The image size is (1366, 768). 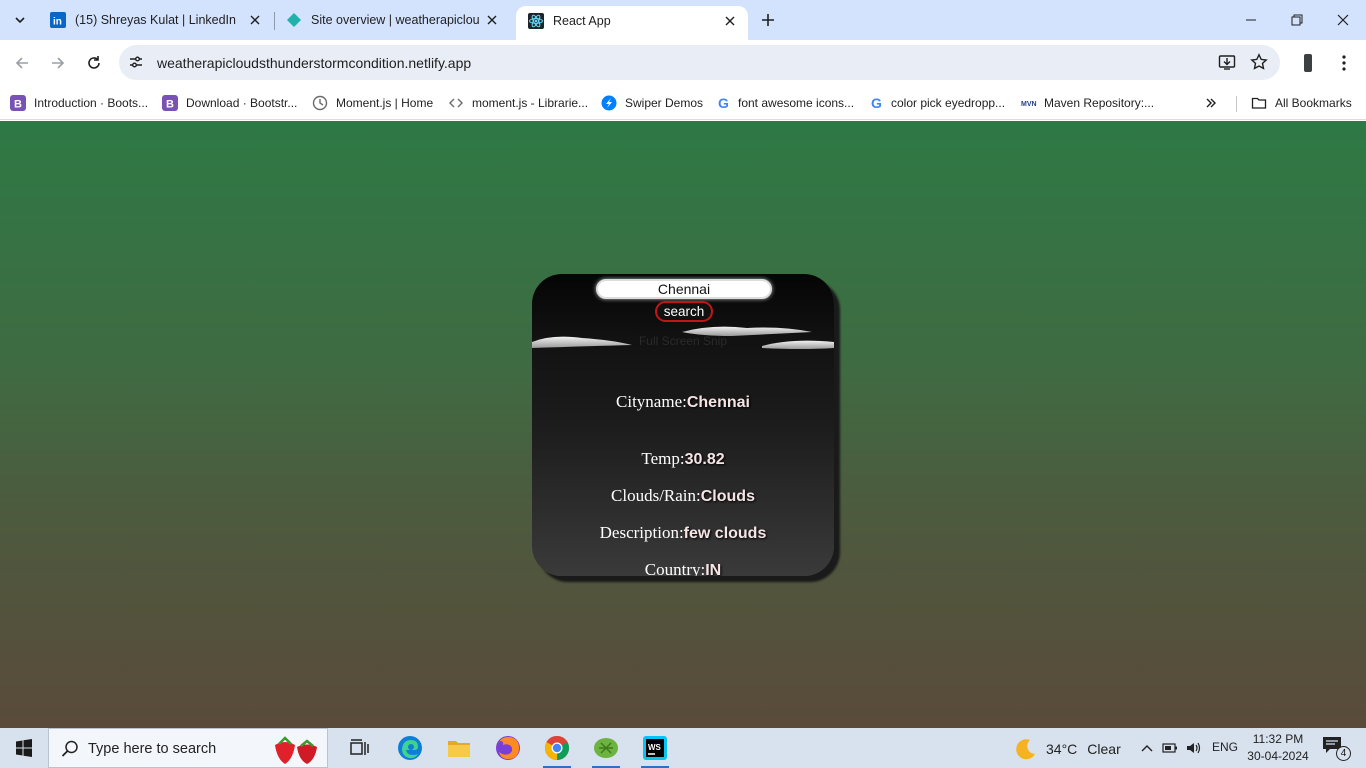 I want to click on new-tab-button, so click(x=768, y=20).